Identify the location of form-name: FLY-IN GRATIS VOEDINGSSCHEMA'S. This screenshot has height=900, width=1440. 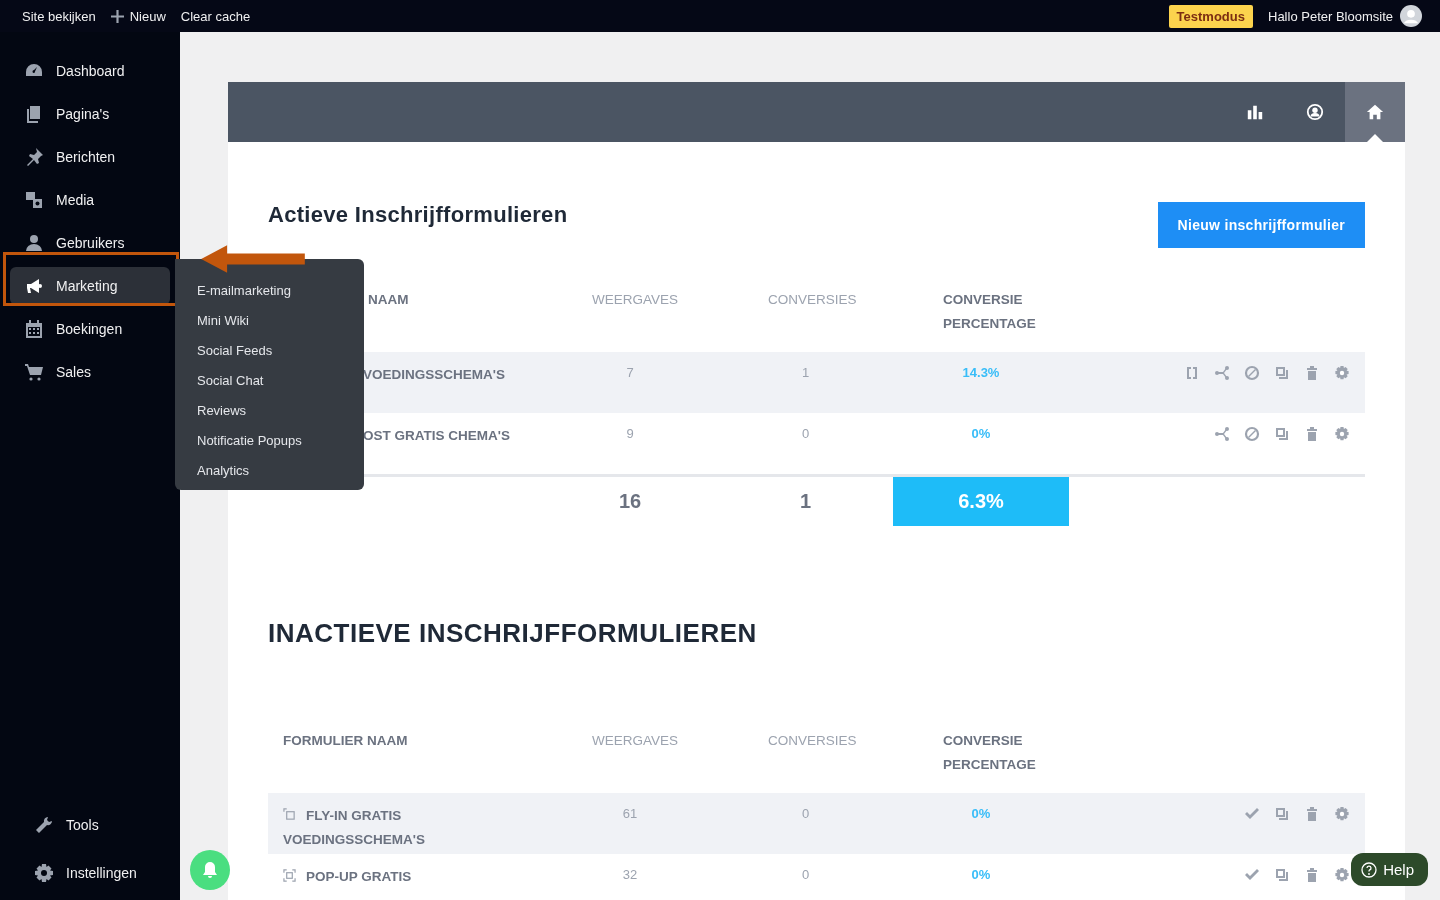
(354, 828).